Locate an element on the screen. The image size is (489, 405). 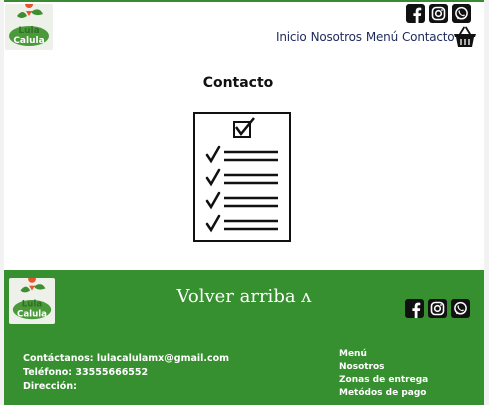
brand-logo: Lula Calula is located at coordinates (29, 27).